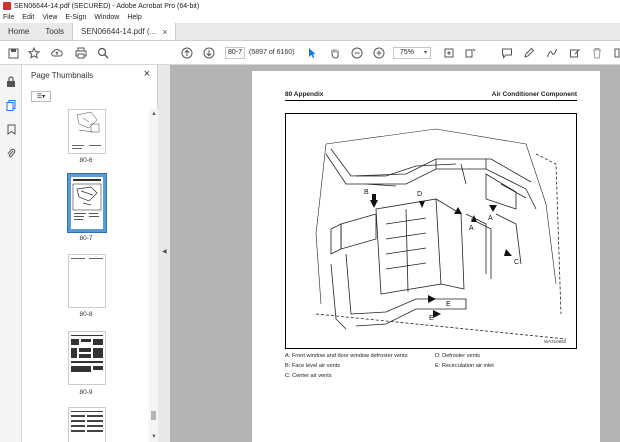 This screenshot has height=442, width=620. I want to click on thumbnail-page-selected, so click(87, 203).